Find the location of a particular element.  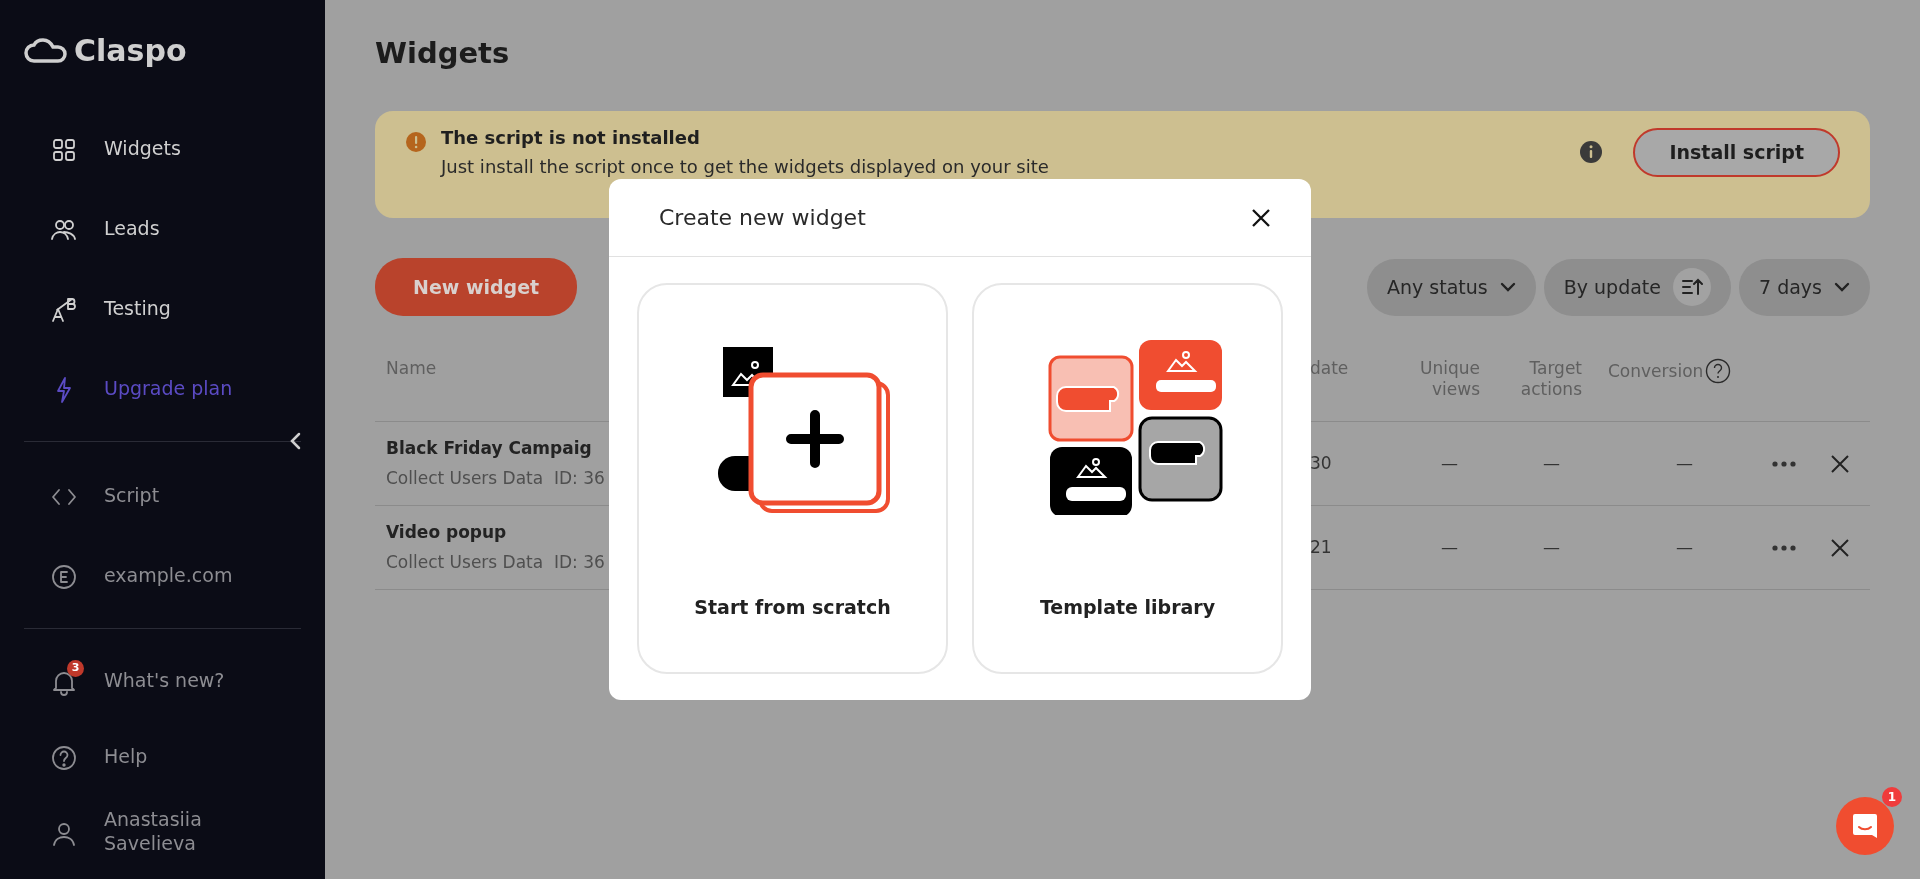

sidebar-item: Testing is located at coordinates (162, 308).